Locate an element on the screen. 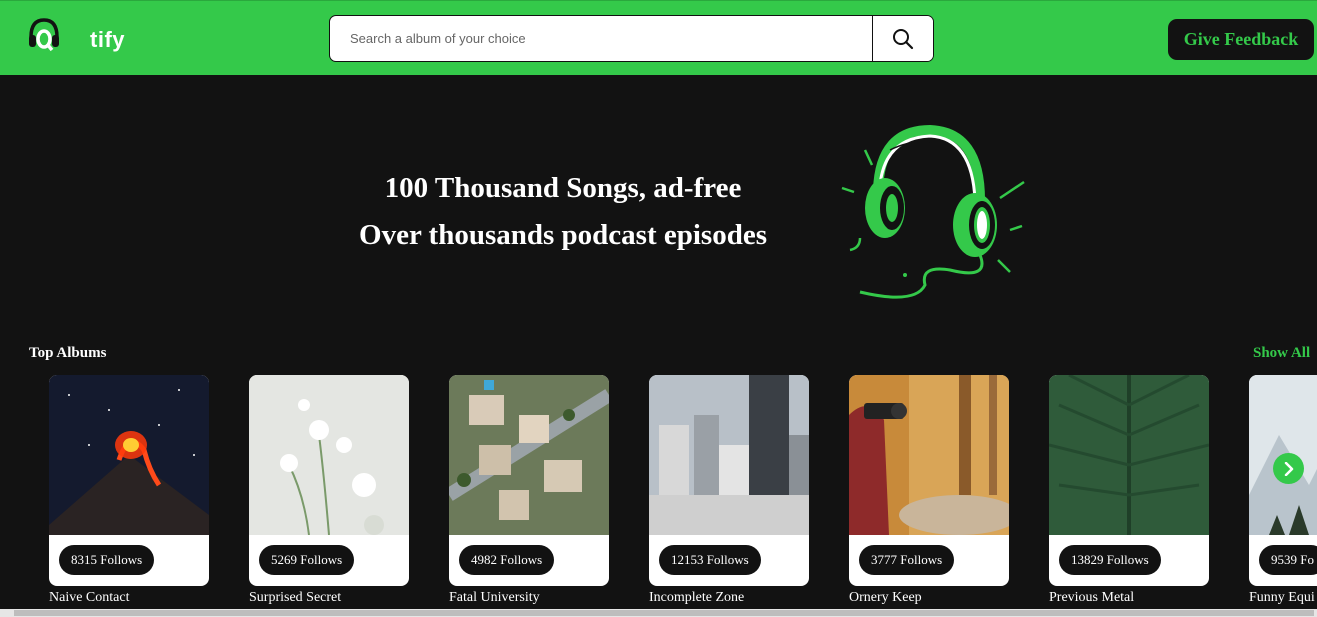 This screenshot has height=617, width=1317. album-name: Incomplete Zone is located at coordinates (697, 597).